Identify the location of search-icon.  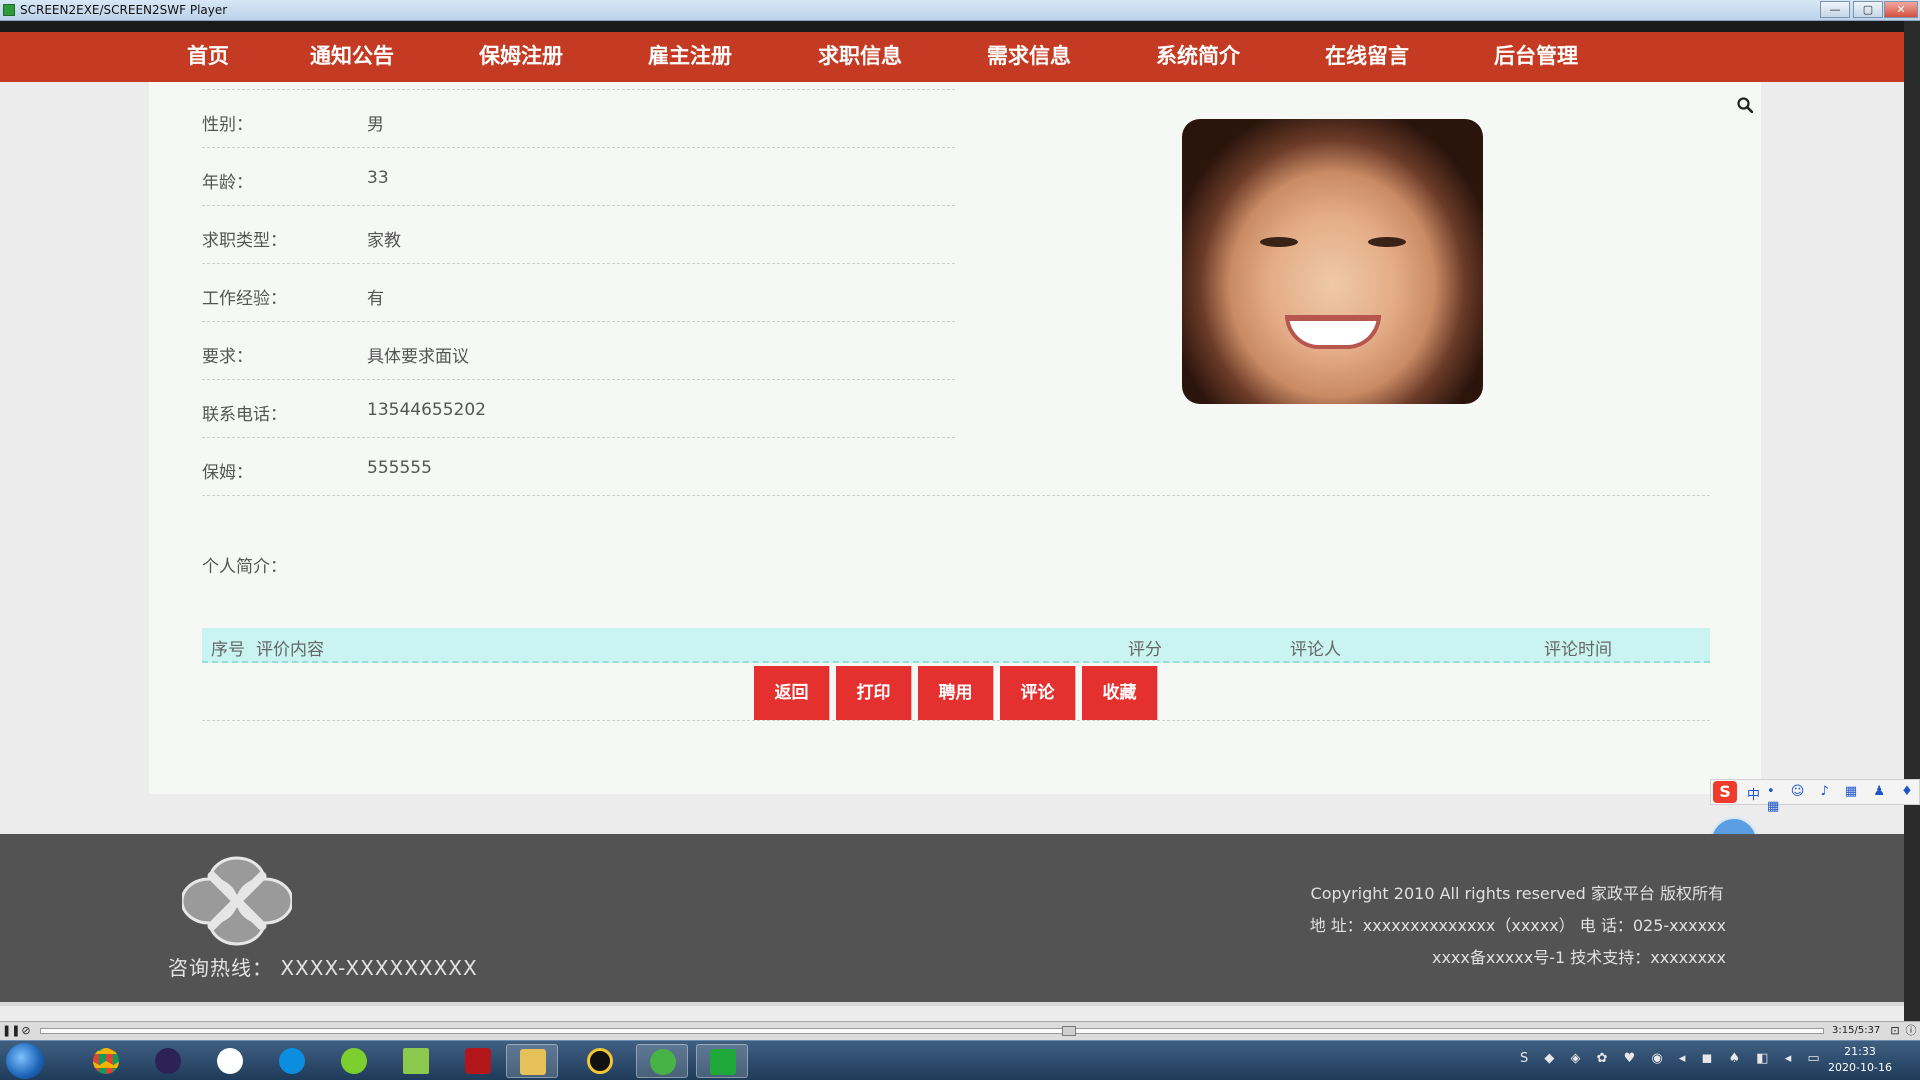
(1745, 105).